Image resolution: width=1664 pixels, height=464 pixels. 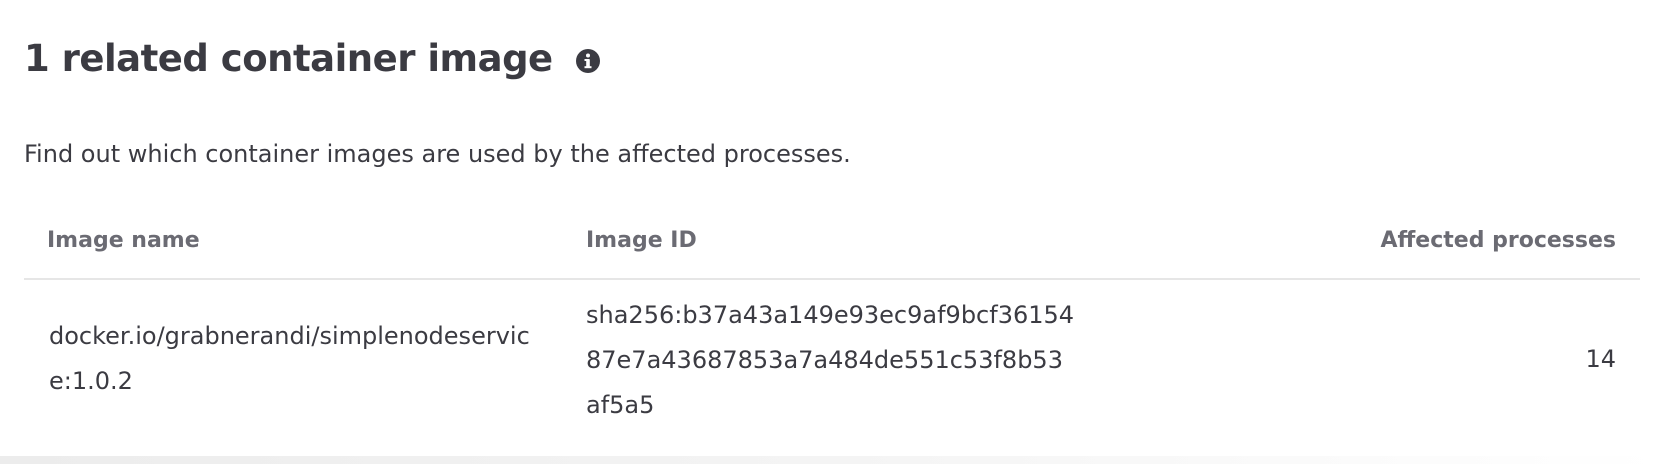 I want to click on table-header: Image name Image ID Affected processes, so click(x=832, y=247).